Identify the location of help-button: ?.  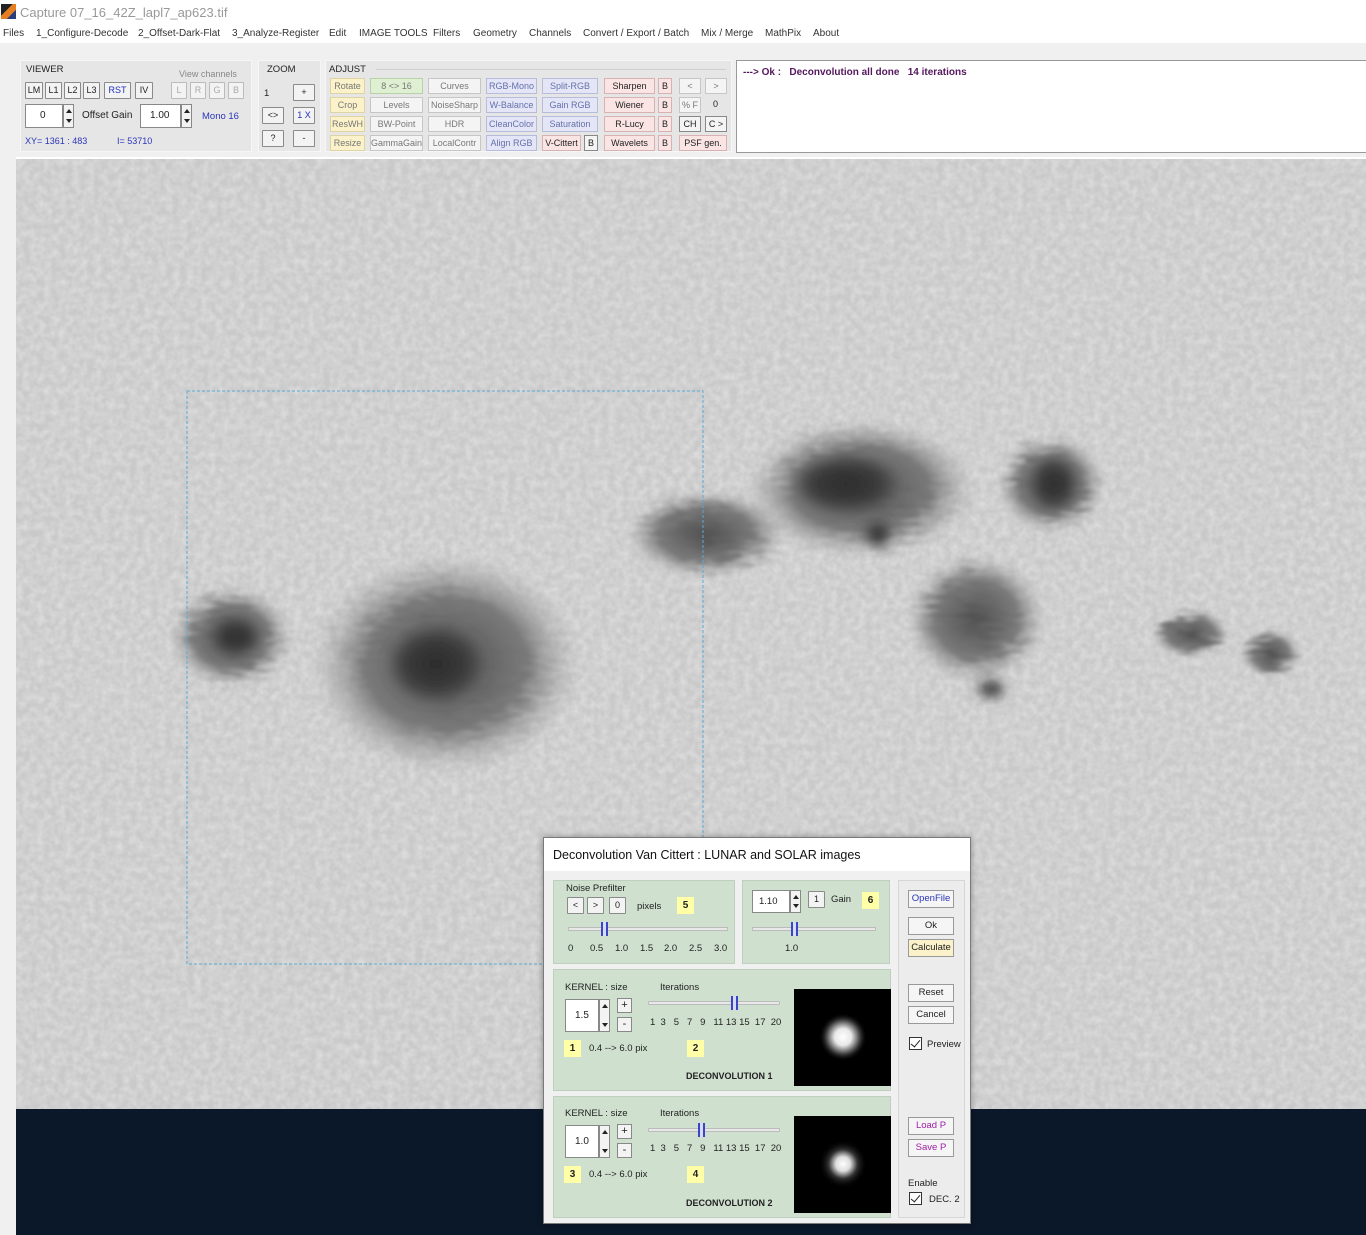
(273, 138).